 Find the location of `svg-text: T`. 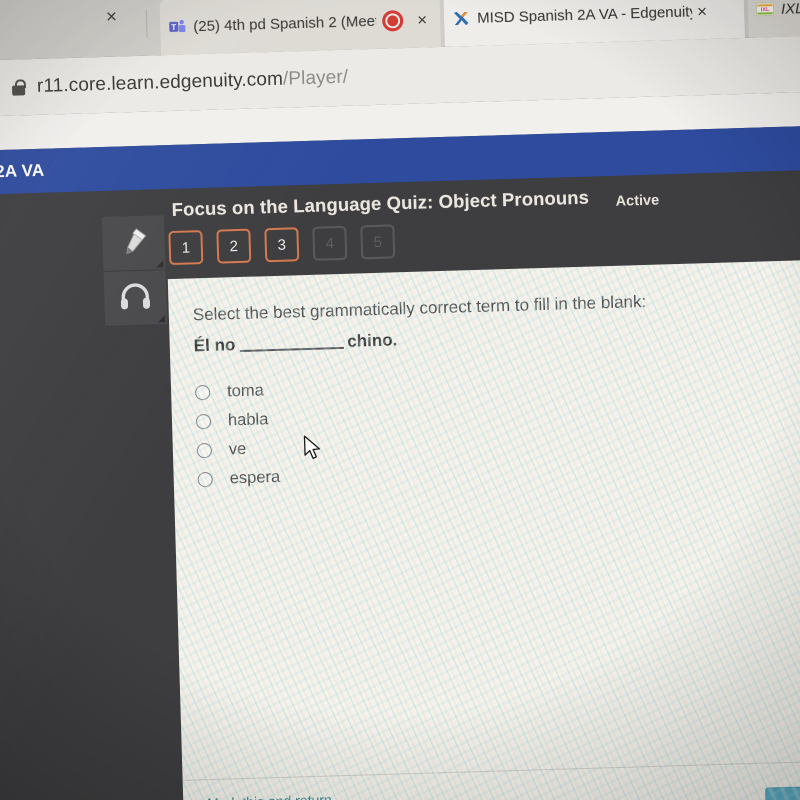

svg-text: T is located at coordinates (173, 27).